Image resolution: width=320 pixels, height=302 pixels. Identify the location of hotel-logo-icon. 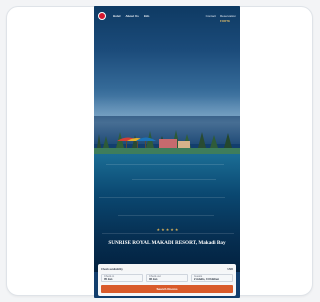
(102, 16).